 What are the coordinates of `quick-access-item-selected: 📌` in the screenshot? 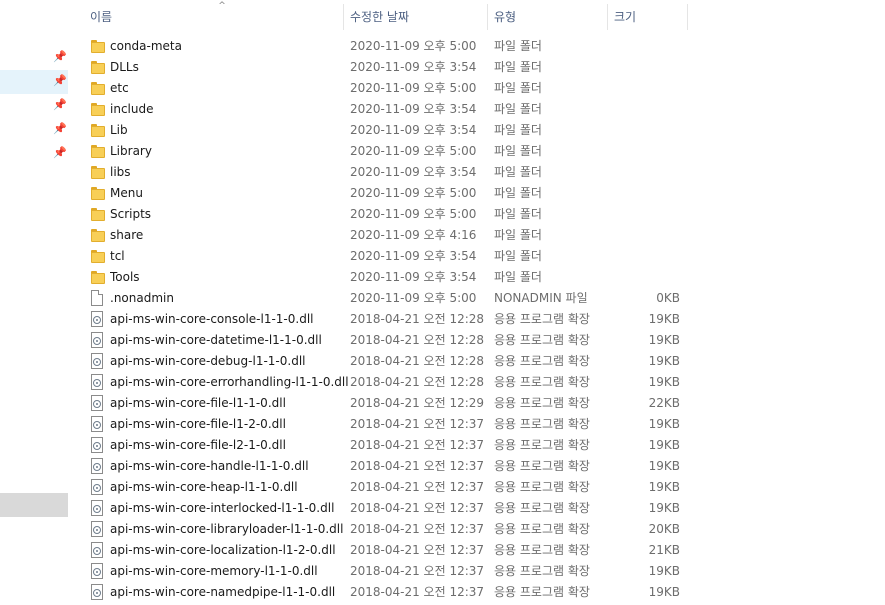 It's located at (34, 82).